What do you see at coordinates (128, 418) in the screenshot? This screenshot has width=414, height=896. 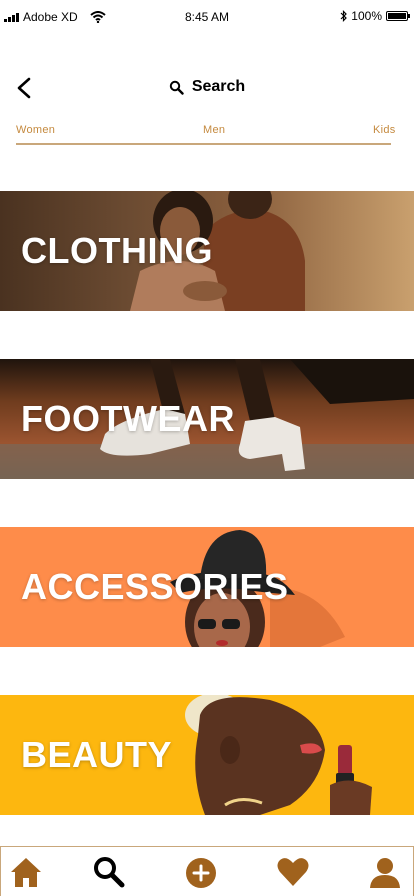 I see `category-label: FOOTWEAR` at bounding box center [128, 418].